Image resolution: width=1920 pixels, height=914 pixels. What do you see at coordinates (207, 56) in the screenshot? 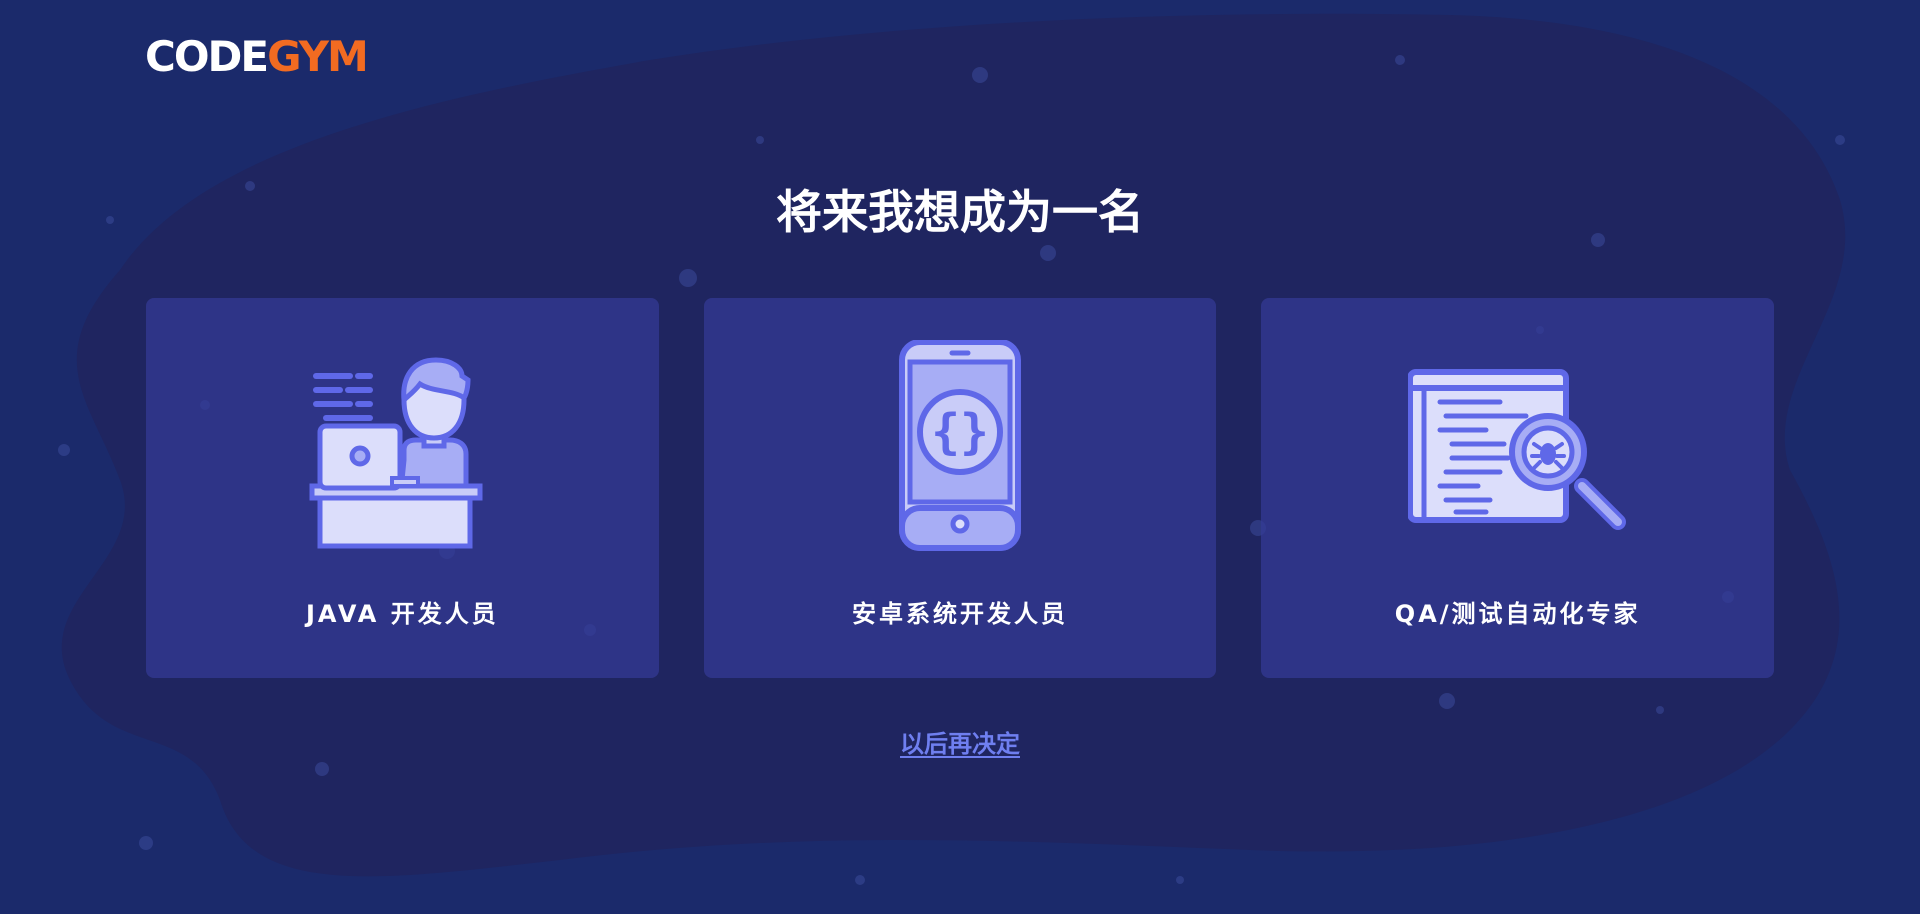
I see `logo-code-text: CODE` at bounding box center [207, 56].